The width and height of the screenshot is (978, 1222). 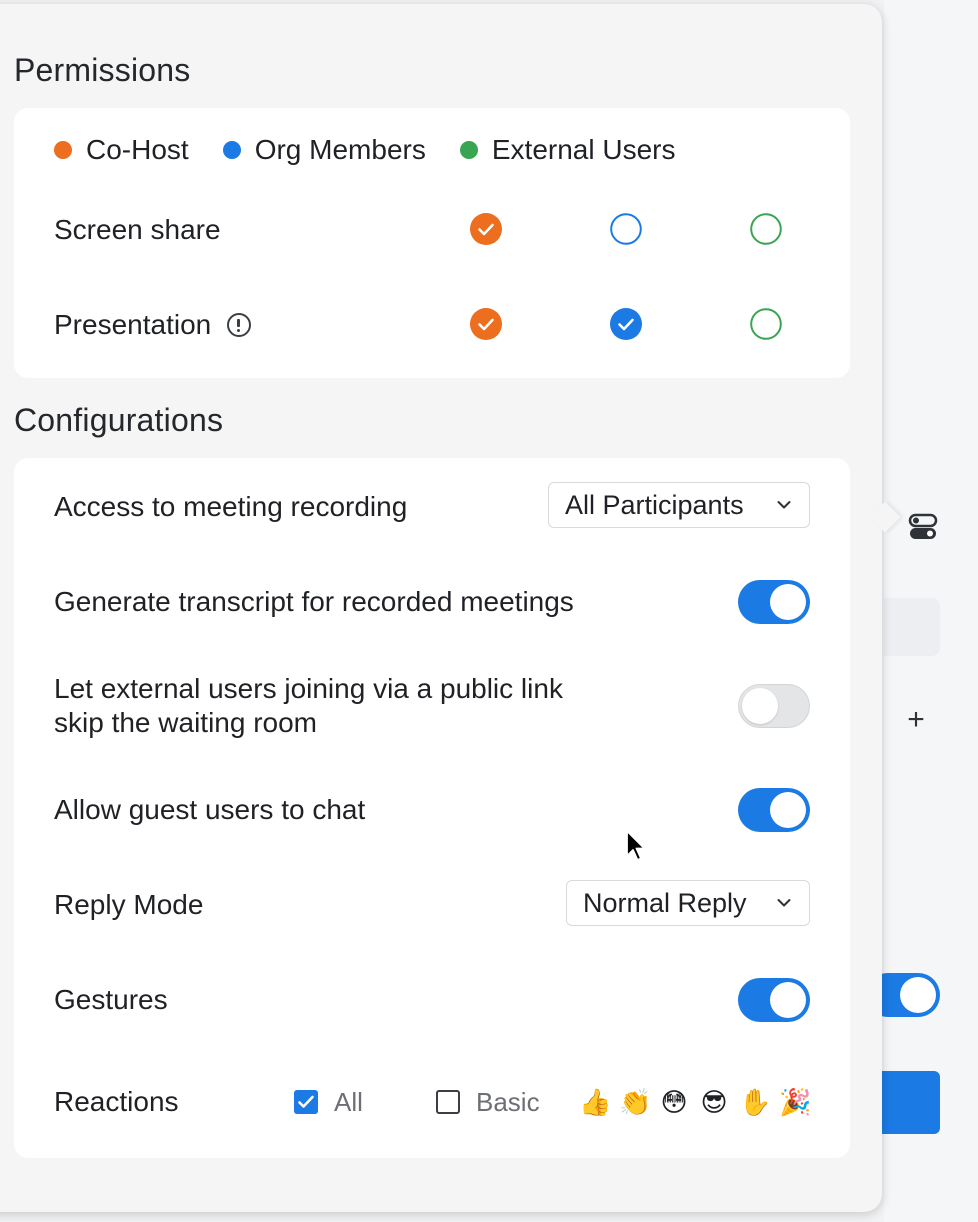 I want to click on reactions-label: Reactions, so click(x=116, y=1101).